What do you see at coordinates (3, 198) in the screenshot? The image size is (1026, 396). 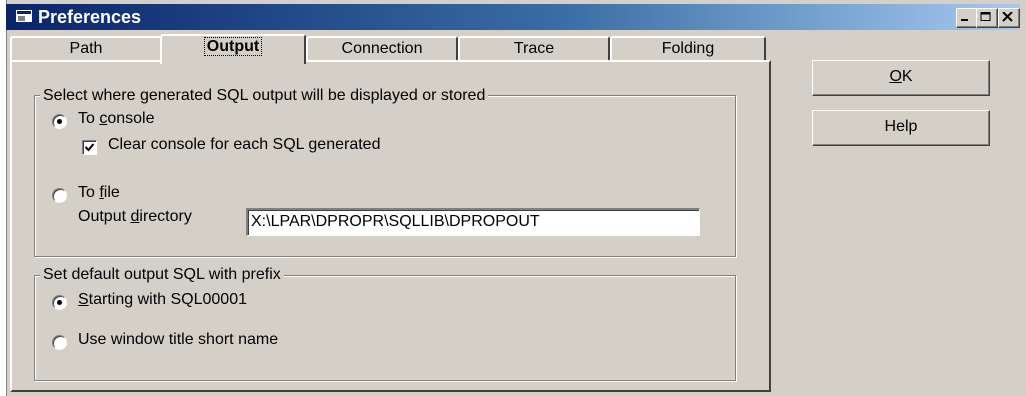 I see `window-left-edge` at bounding box center [3, 198].